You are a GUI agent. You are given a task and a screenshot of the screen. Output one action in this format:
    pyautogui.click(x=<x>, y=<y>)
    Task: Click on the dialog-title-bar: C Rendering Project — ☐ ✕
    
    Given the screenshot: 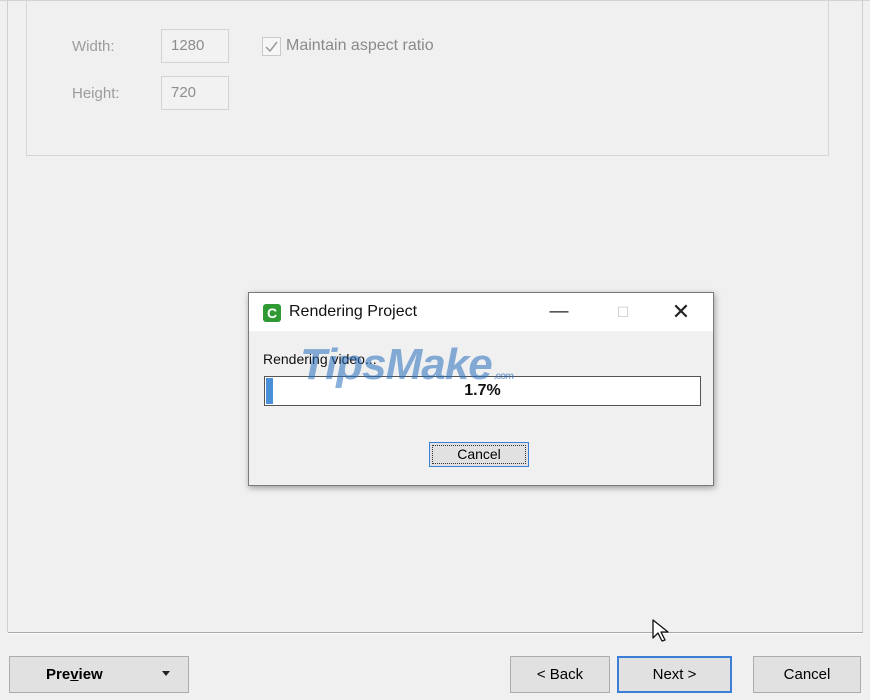 What is the action you would take?
    pyautogui.click(x=481, y=312)
    